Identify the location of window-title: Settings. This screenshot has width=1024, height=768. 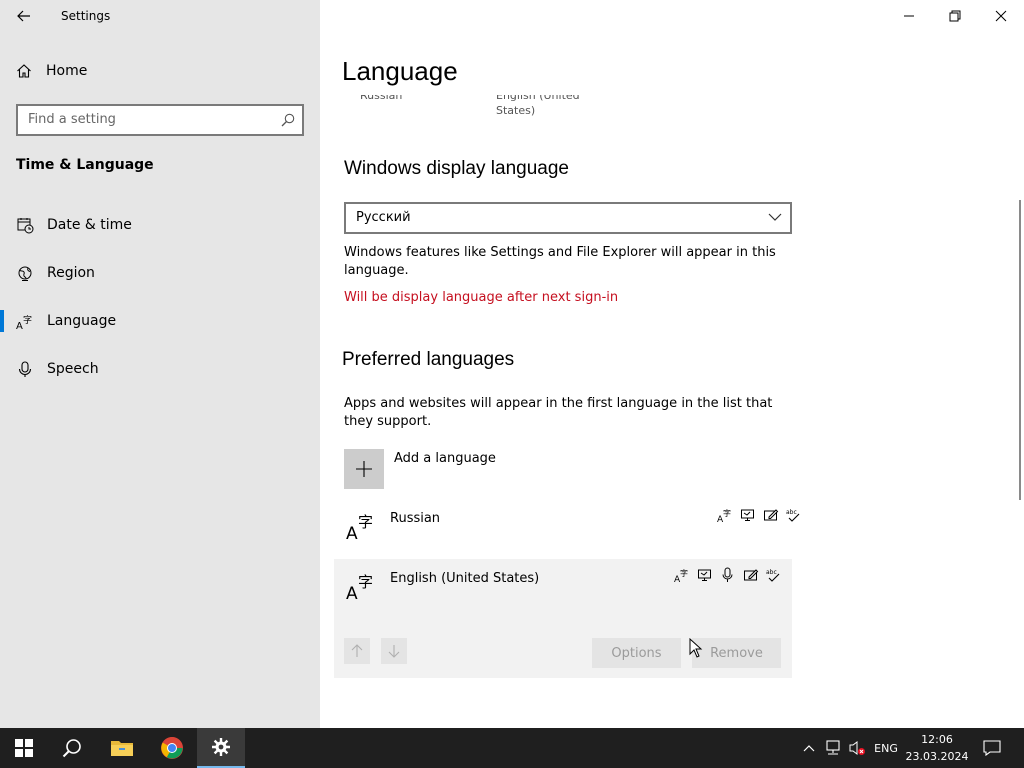
(86, 16).